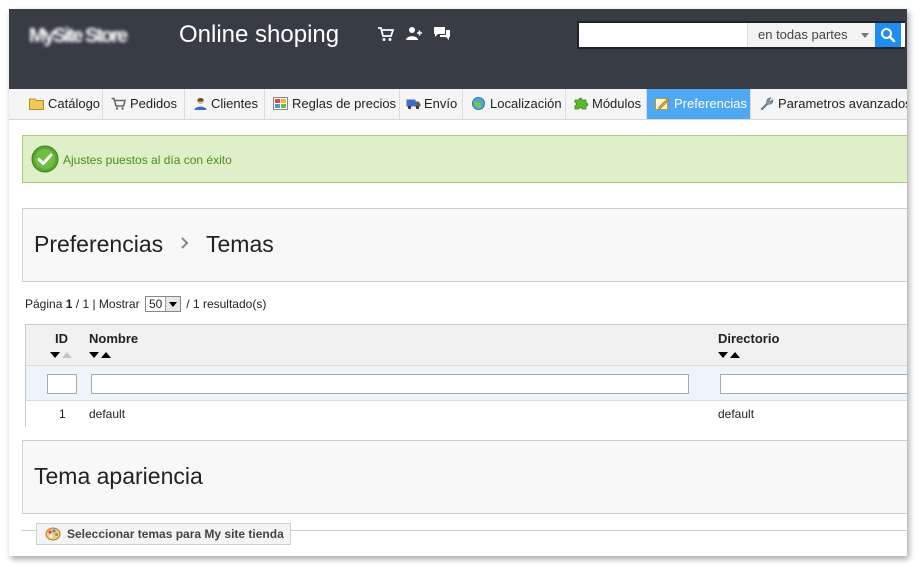 The height and width of the screenshot is (570, 921). What do you see at coordinates (414, 34) in the screenshot?
I see `customers-icon` at bounding box center [414, 34].